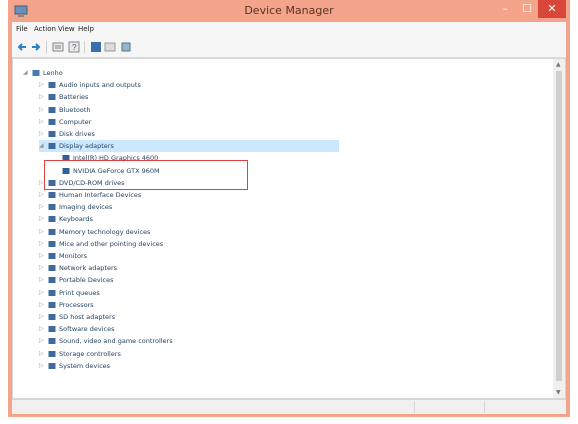  Describe the element at coordinates (189, 110) in the screenshot. I see `tree-category: ▷ Bluetooth` at that location.